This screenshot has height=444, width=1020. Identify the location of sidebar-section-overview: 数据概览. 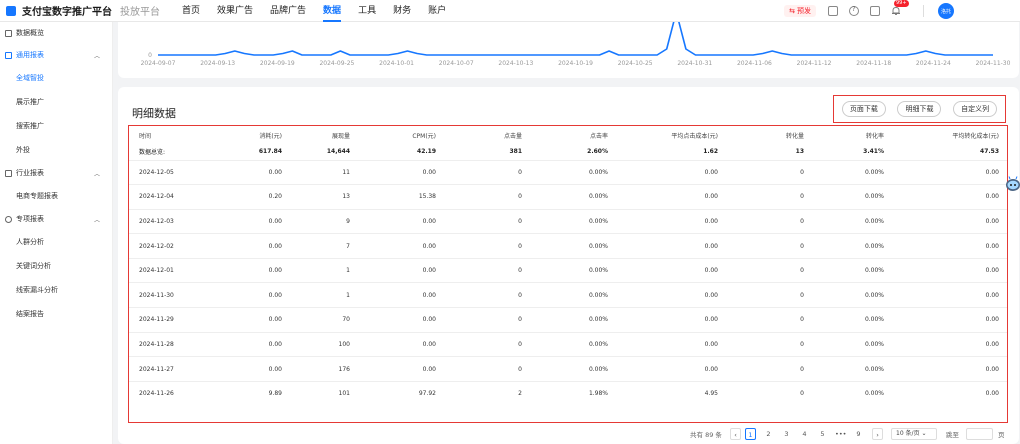
(56, 33).